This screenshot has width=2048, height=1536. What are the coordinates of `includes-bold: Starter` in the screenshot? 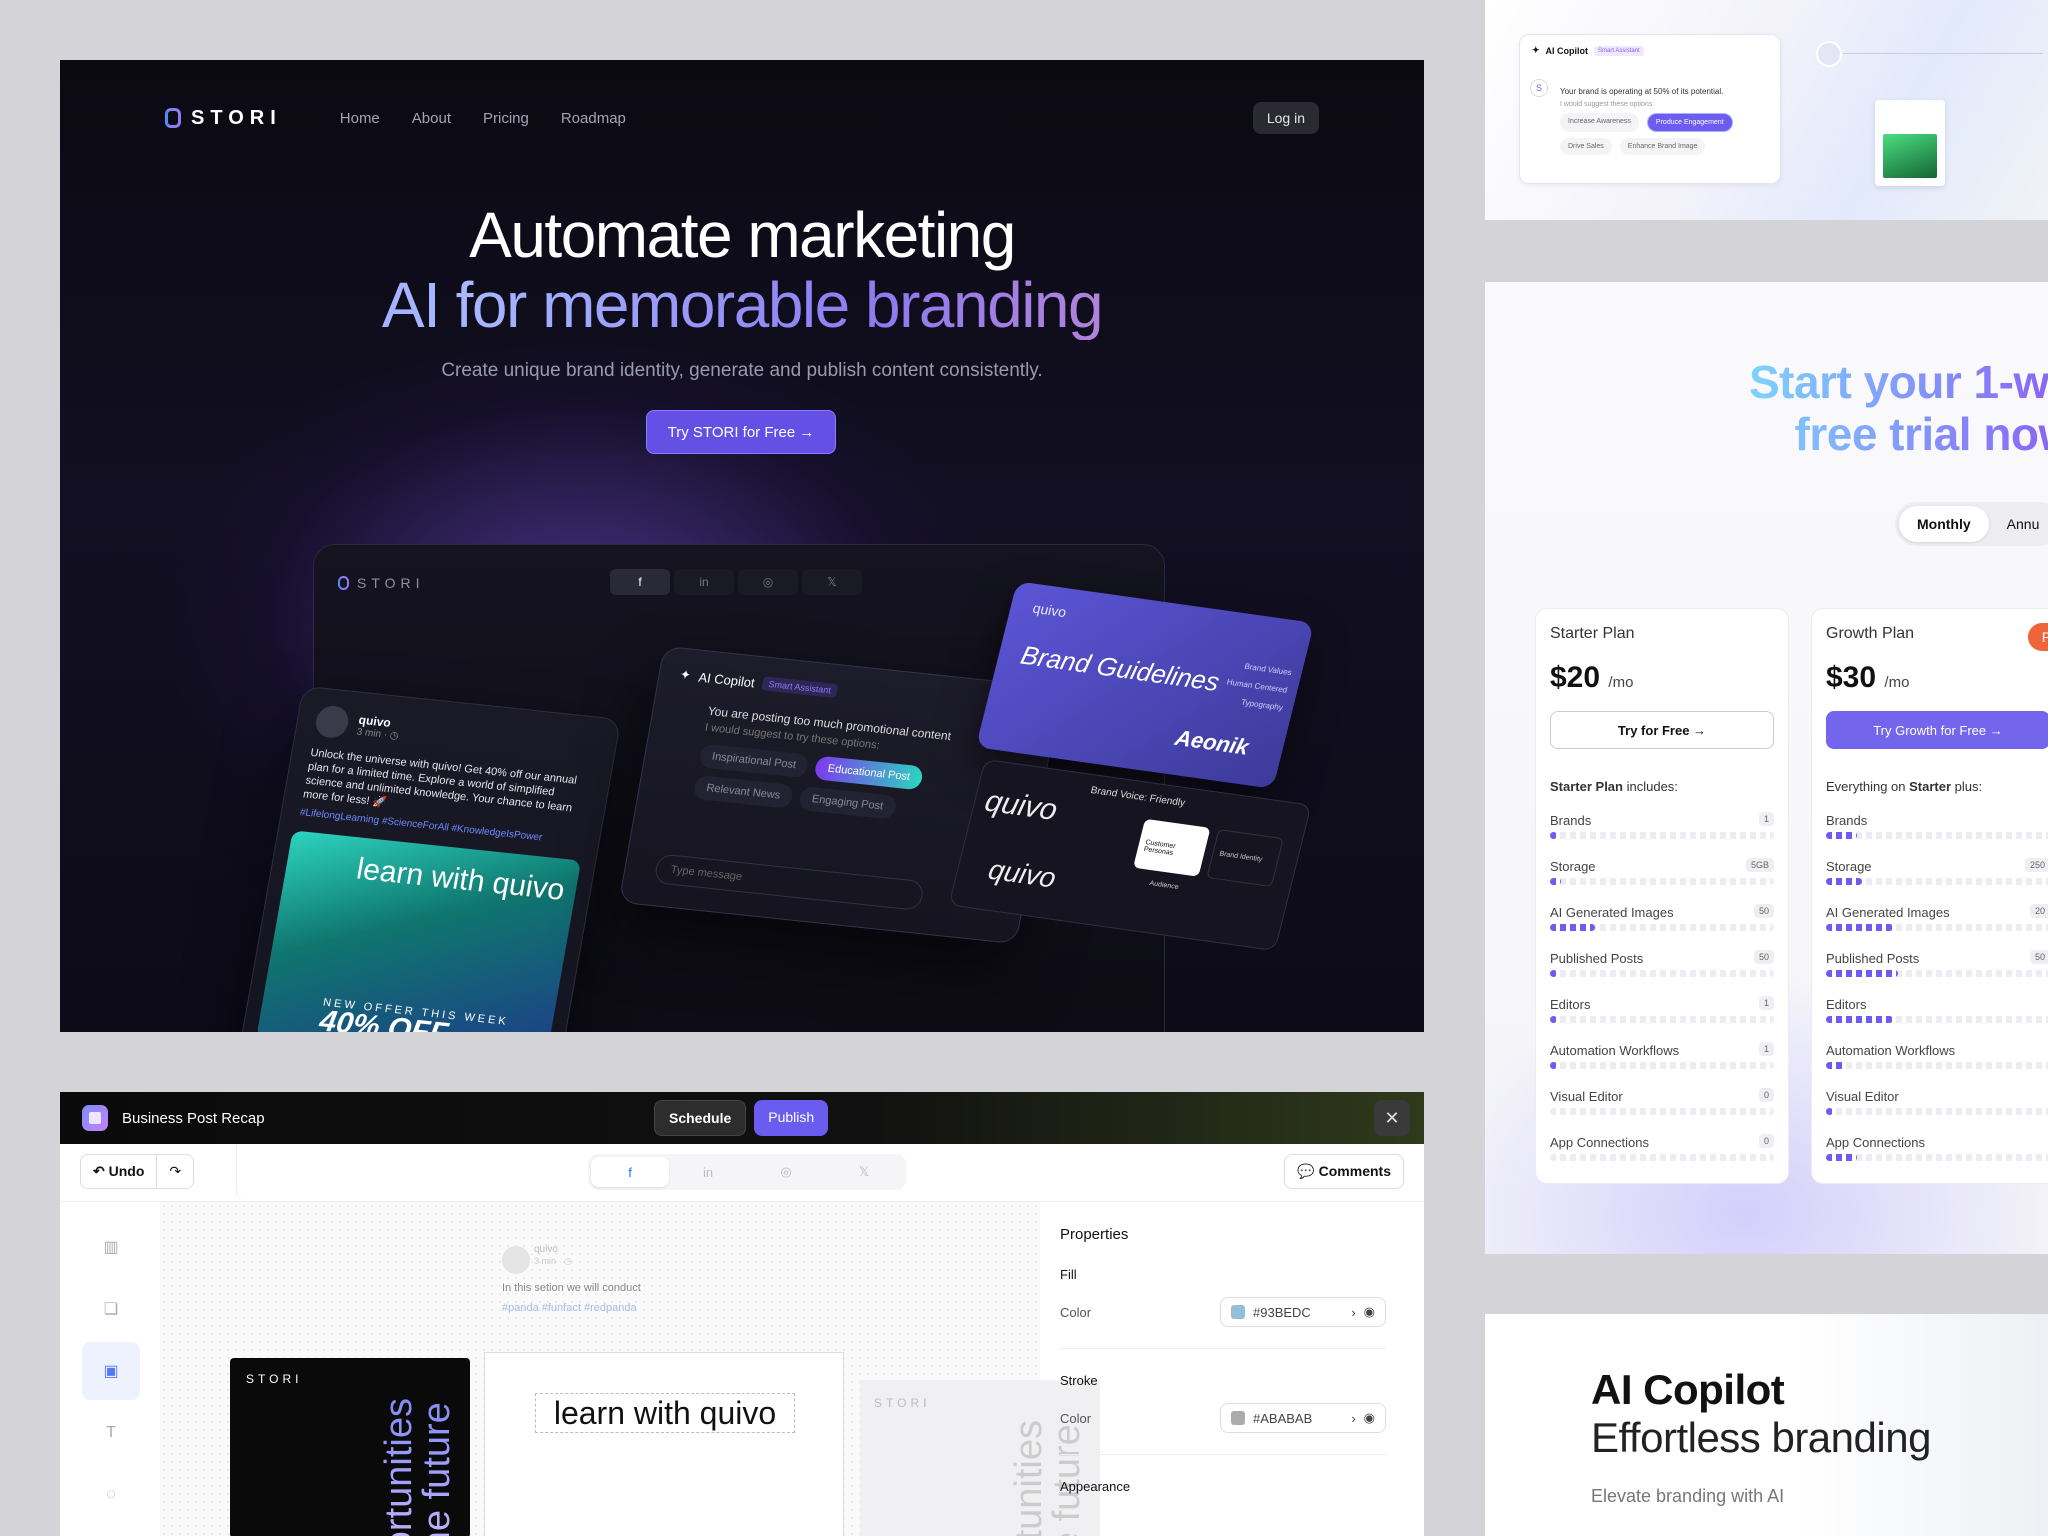 It's located at (1930, 786).